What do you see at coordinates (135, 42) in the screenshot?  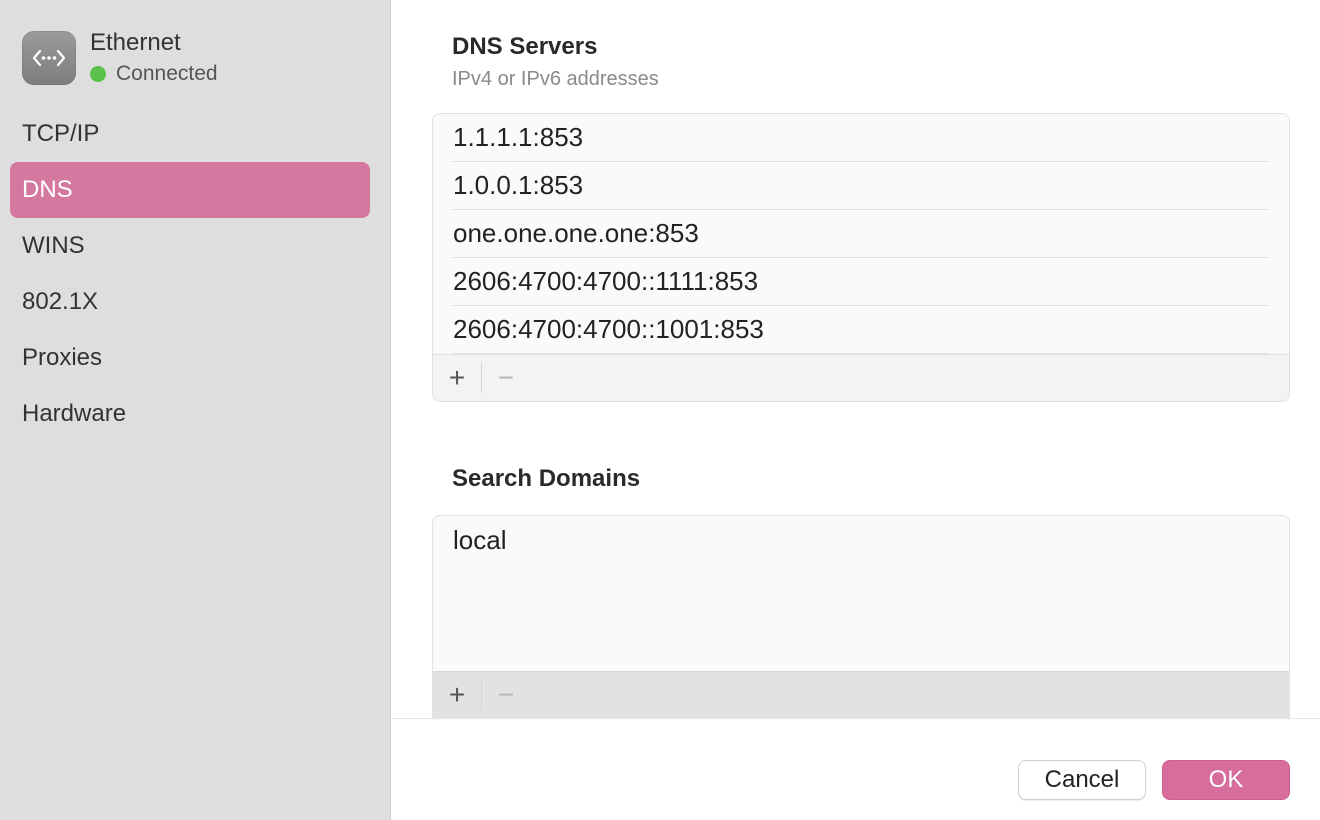 I see `interface-name: Ethernet` at bounding box center [135, 42].